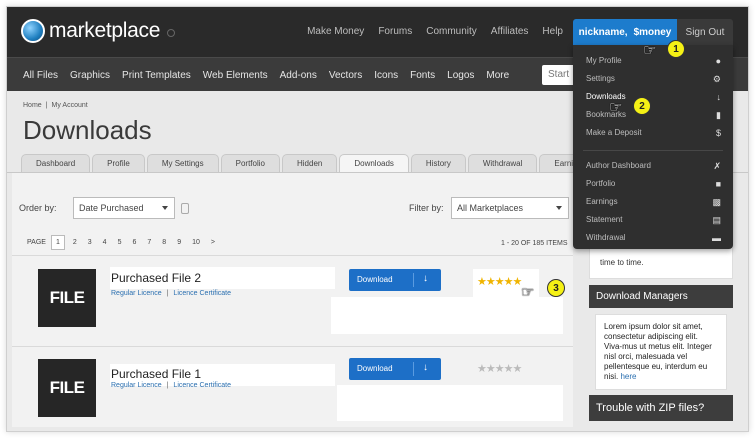  I want to click on download-icon: ↓, so click(719, 97).